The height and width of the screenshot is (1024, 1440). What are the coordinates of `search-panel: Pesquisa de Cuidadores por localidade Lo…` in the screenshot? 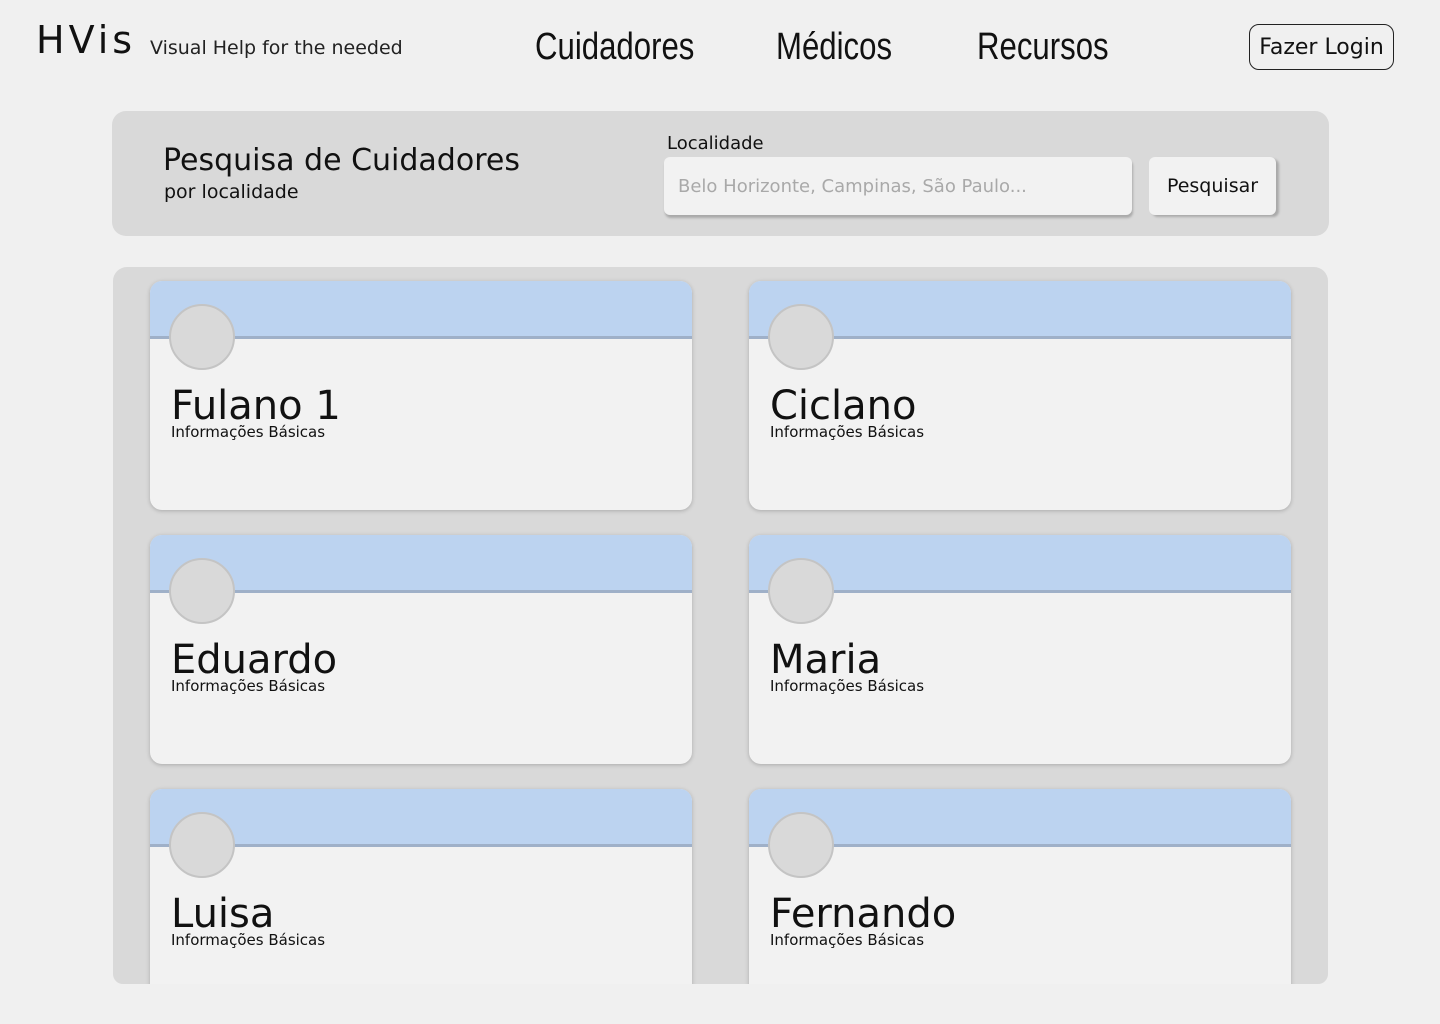 It's located at (720, 173).